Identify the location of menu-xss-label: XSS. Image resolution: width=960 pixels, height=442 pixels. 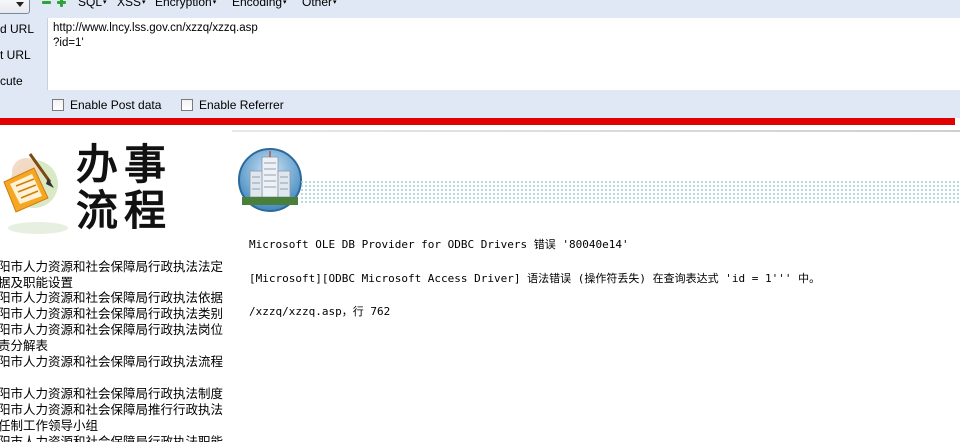
(129, 4).